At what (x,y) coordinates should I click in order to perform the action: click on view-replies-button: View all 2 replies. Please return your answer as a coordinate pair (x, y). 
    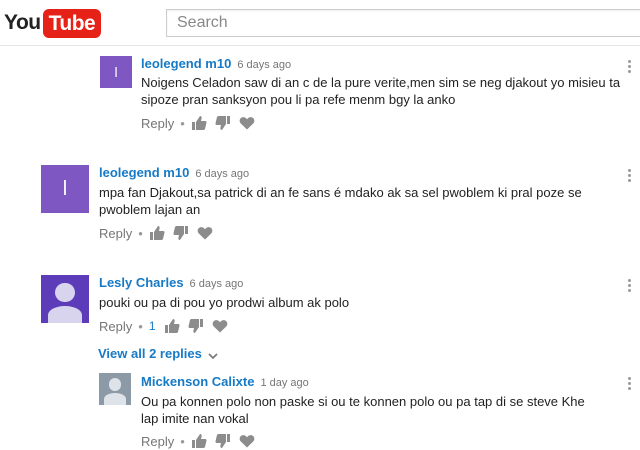
    Looking at the image, I should click on (158, 353).